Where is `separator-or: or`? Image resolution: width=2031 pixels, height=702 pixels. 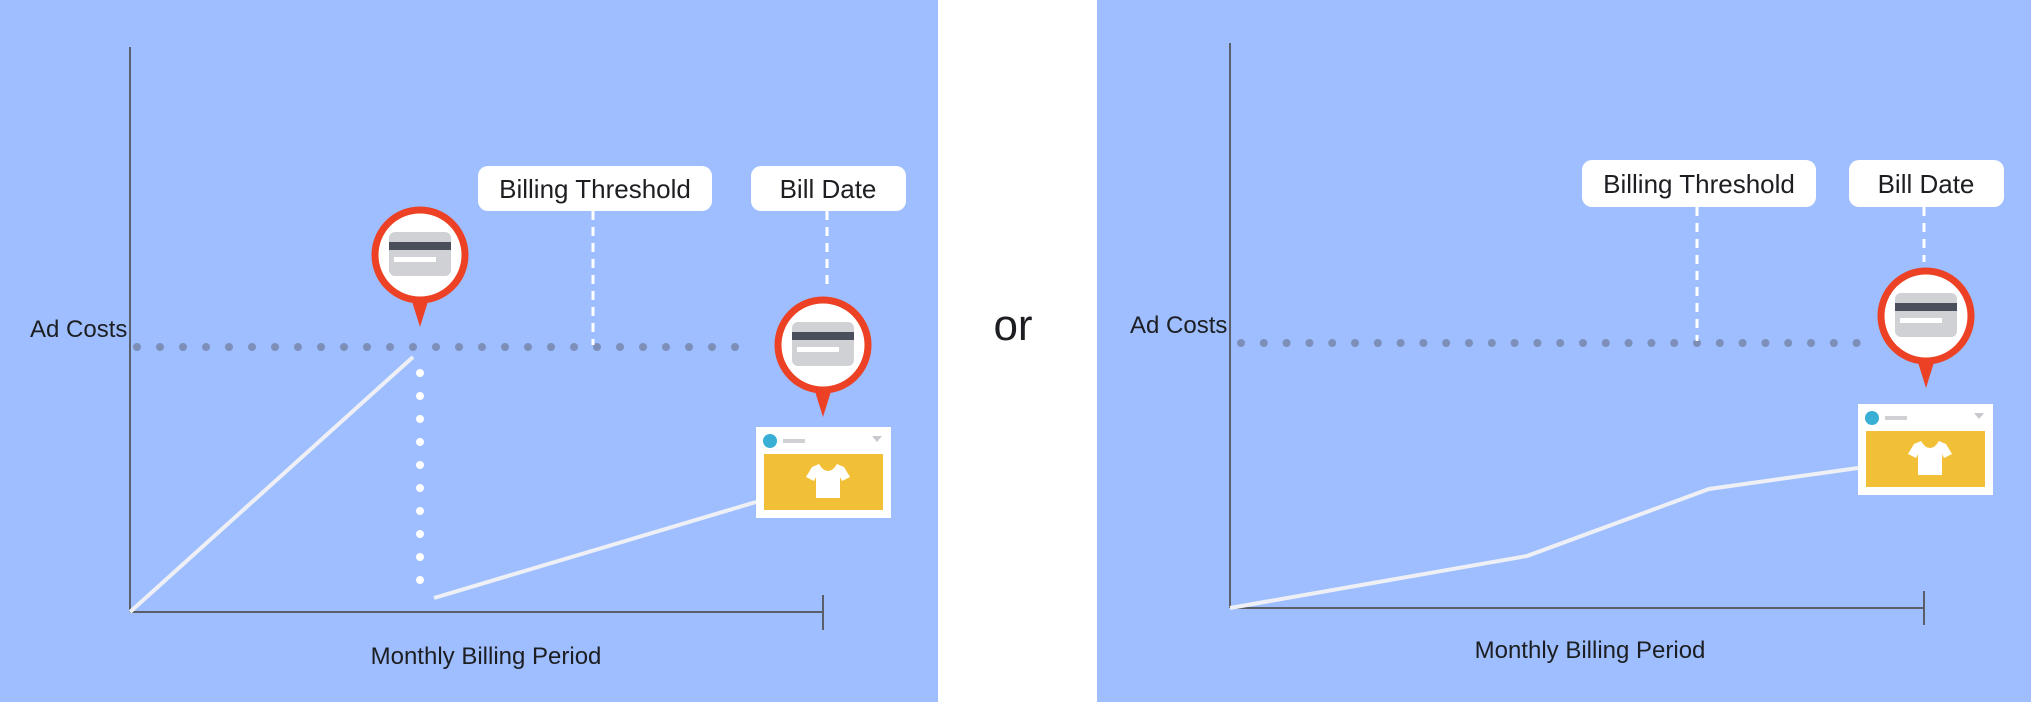 separator-or: or is located at coordinates (1012, 325).